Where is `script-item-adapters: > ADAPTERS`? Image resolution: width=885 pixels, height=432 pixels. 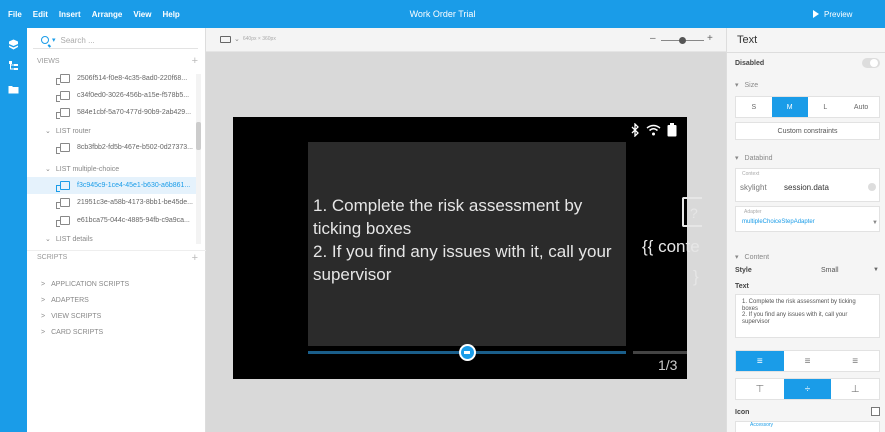
script-item-adapters: > ADAPTERS is located at coordinates (65, 300).